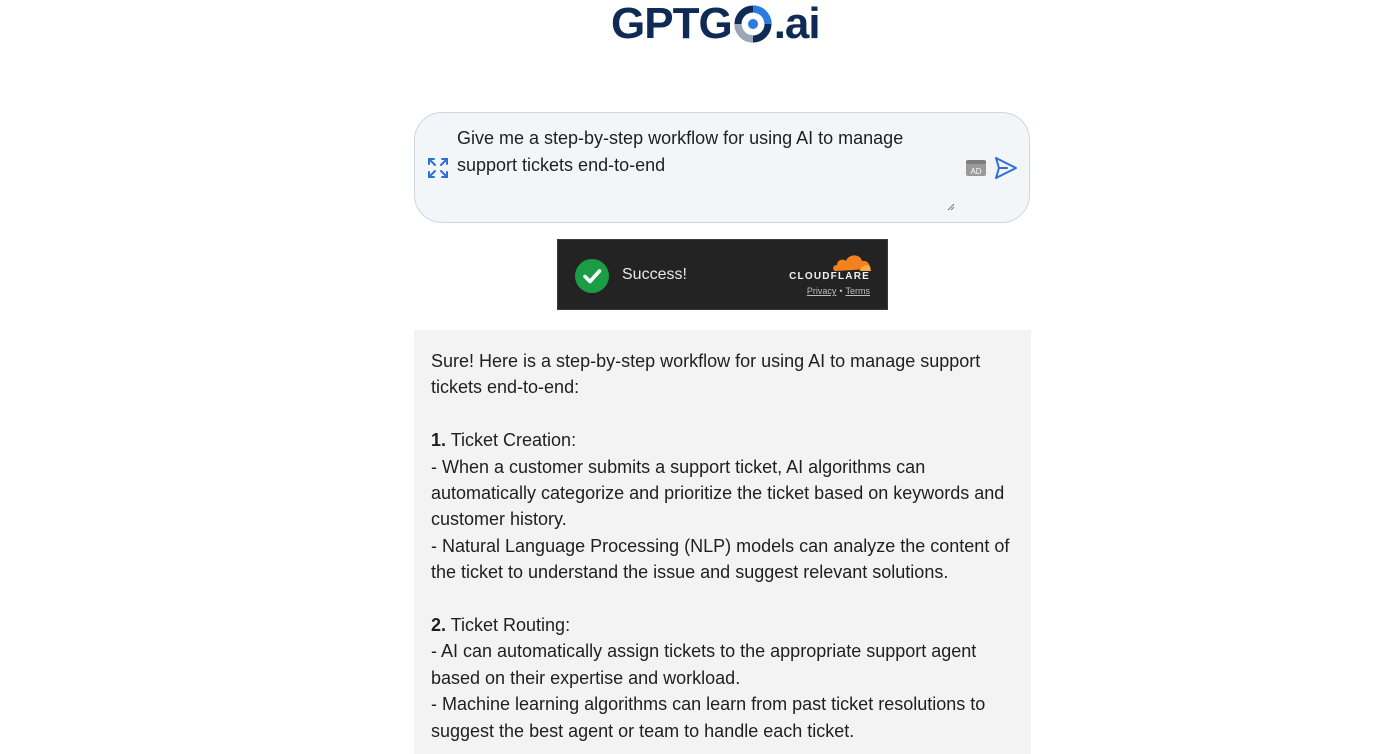 The height and width of the screenshot is (754, 1400). Describe the element at coordinates (852, 263) in the screenshot. I see `cloudflare-cloud-icon` at that location.